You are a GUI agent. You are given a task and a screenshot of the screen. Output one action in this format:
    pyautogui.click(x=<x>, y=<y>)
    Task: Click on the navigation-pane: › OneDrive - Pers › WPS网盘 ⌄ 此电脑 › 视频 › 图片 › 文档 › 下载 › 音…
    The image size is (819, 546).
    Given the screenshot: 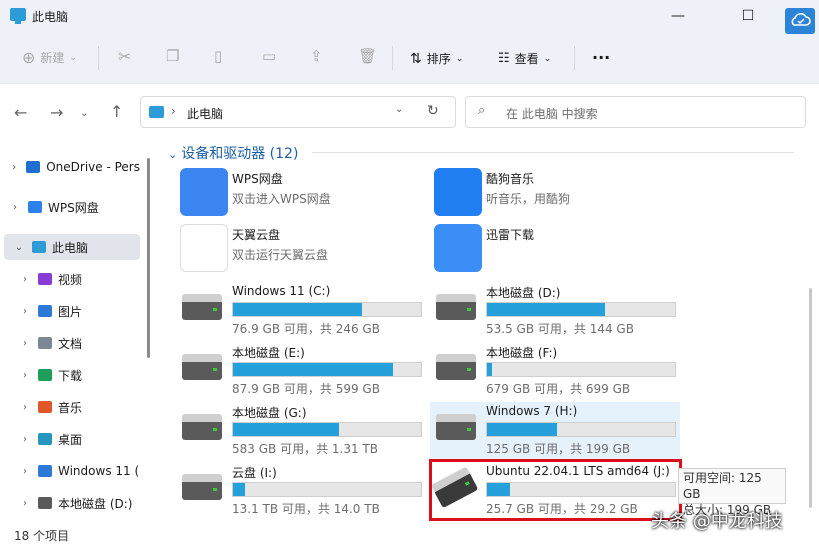 What is the action you would take?
    pyautogui.click(x=75, y=330)
    